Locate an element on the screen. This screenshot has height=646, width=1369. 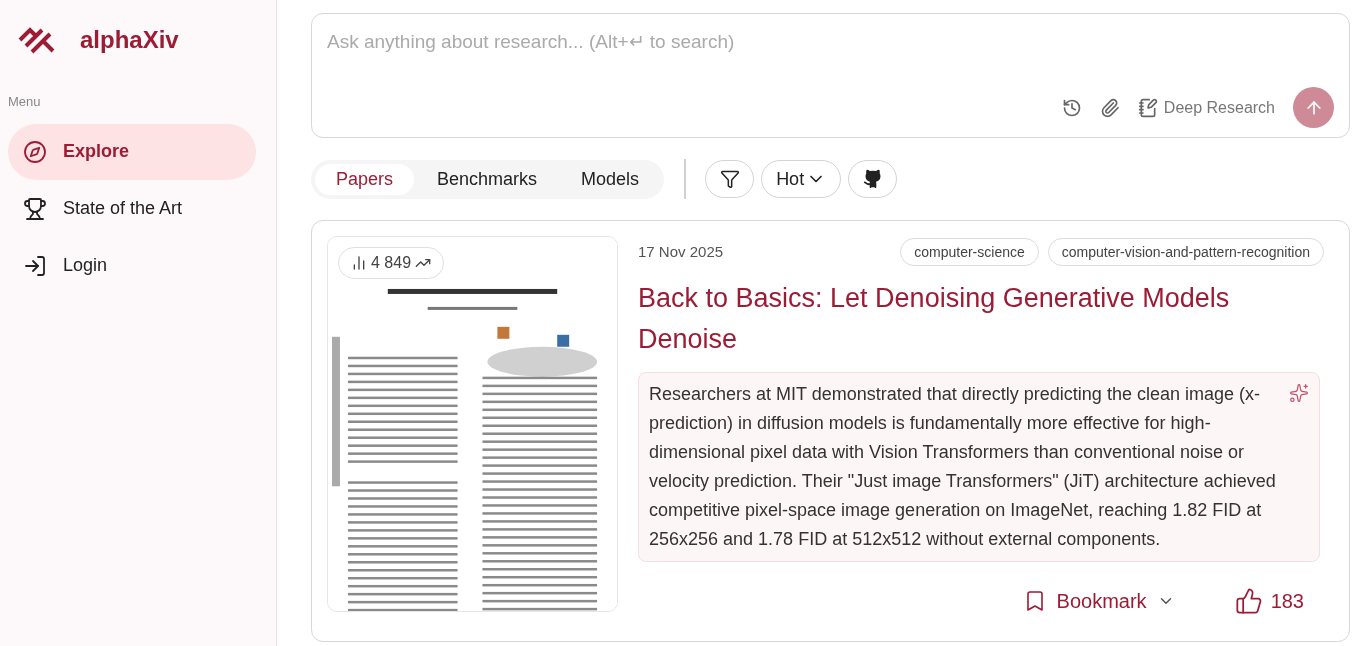
sparkle-icon is located at coordinates (1299, 393).